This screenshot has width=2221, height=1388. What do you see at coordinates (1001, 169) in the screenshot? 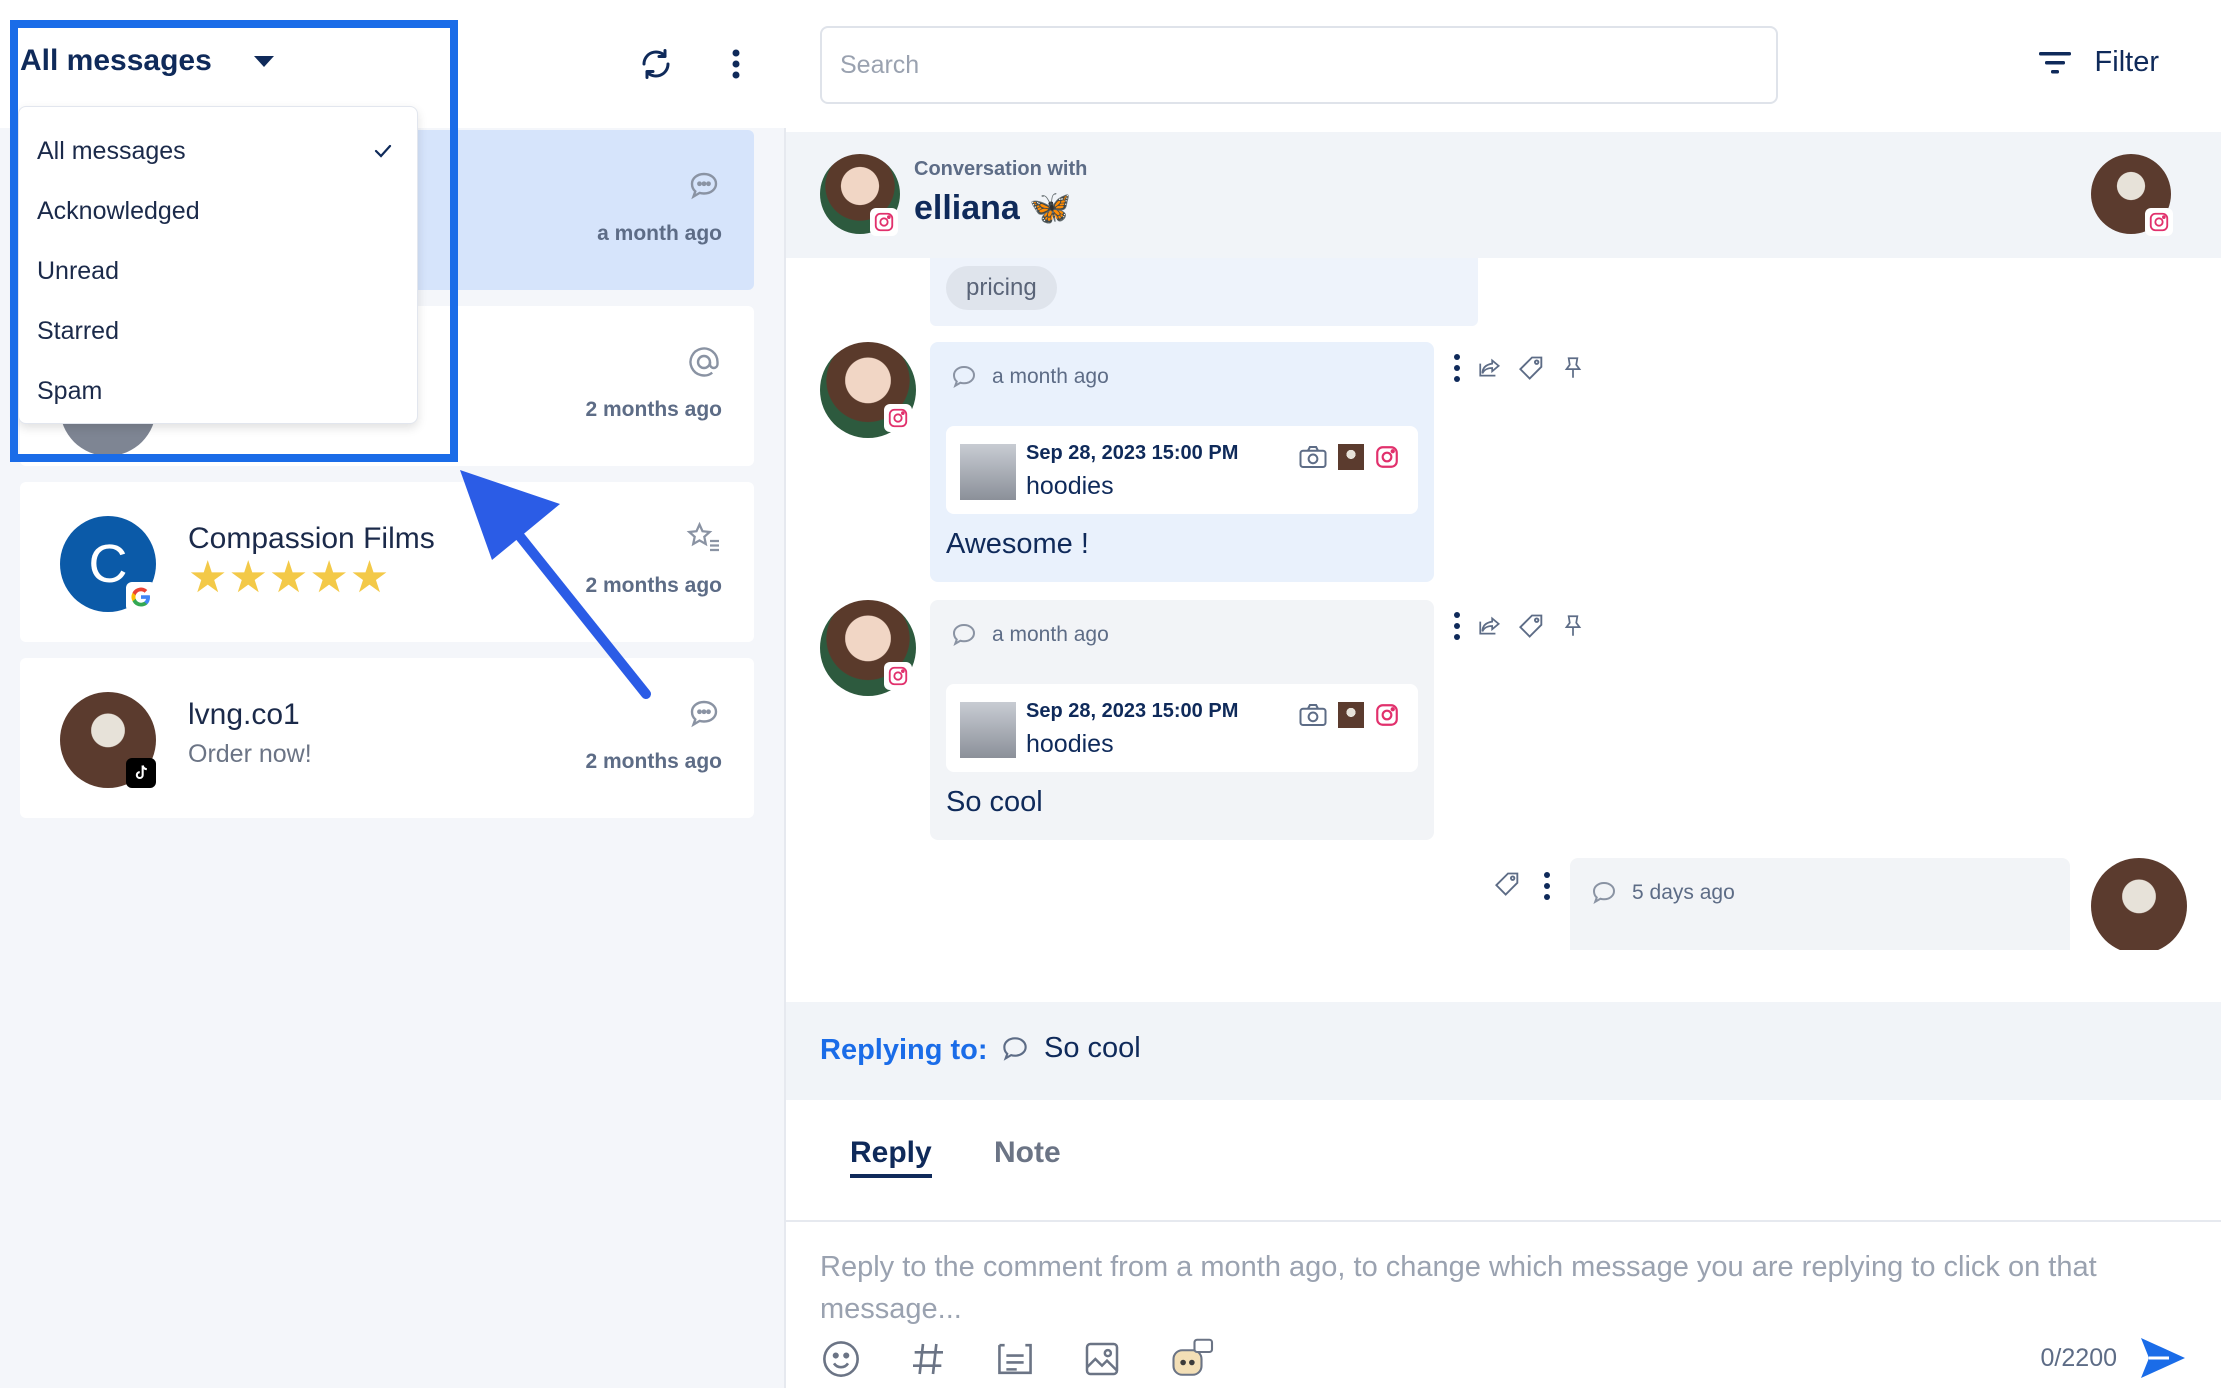
I see `conversation-subtitle: Conversation with` at bounding box center [1001, 169].